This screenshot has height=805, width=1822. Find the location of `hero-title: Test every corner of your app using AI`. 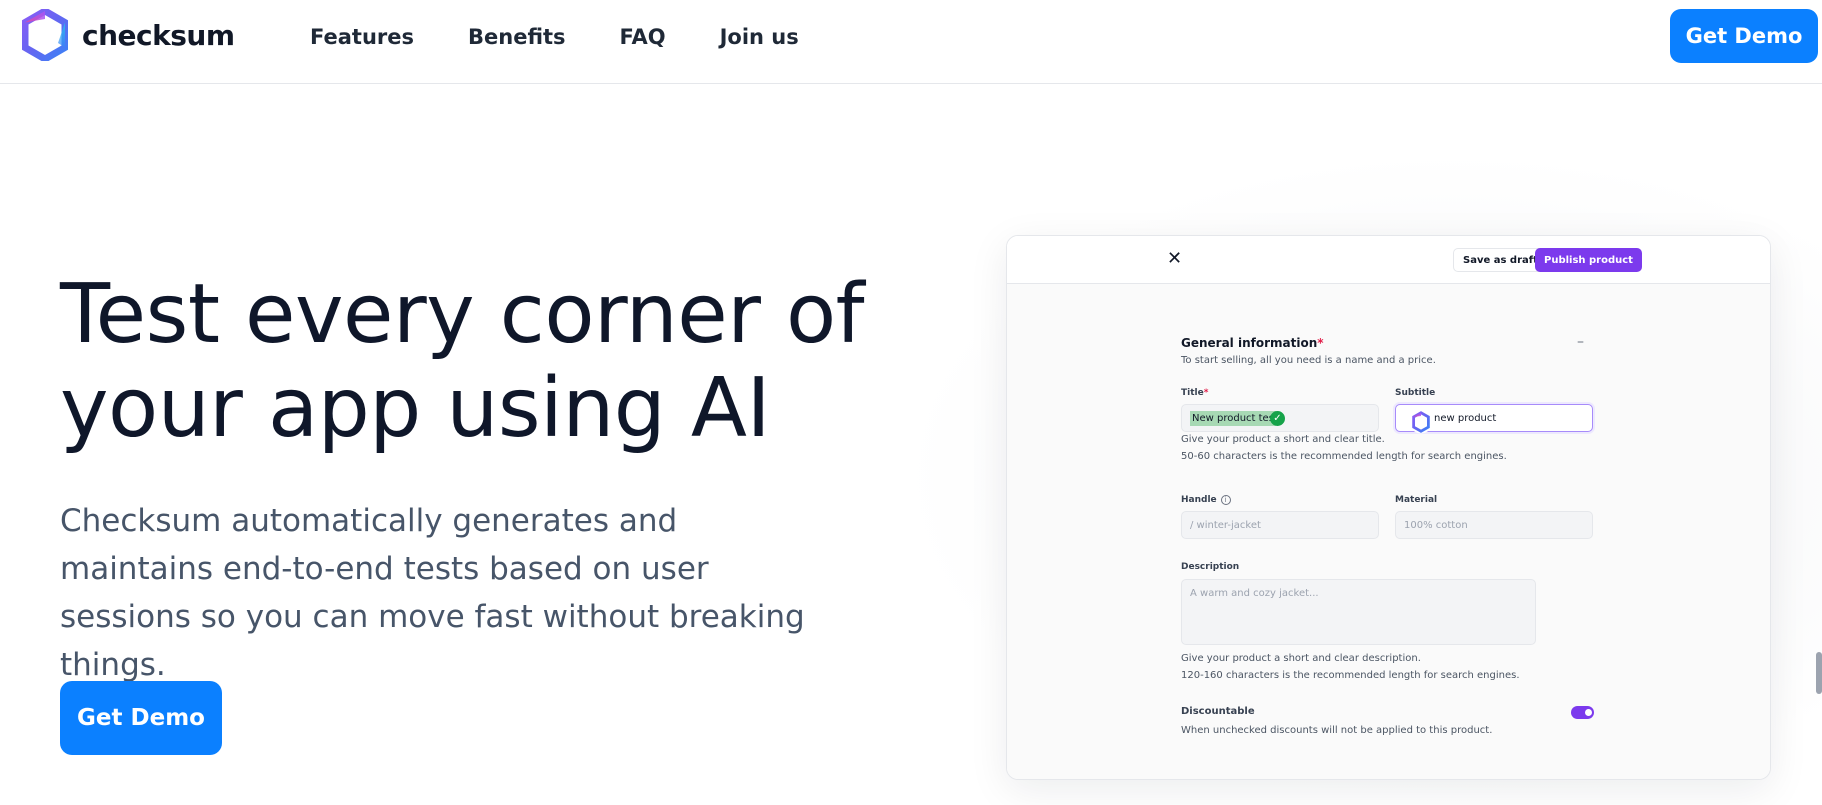

hero-title: Test every corner of your app using AI is located at coordinates (490, 362).